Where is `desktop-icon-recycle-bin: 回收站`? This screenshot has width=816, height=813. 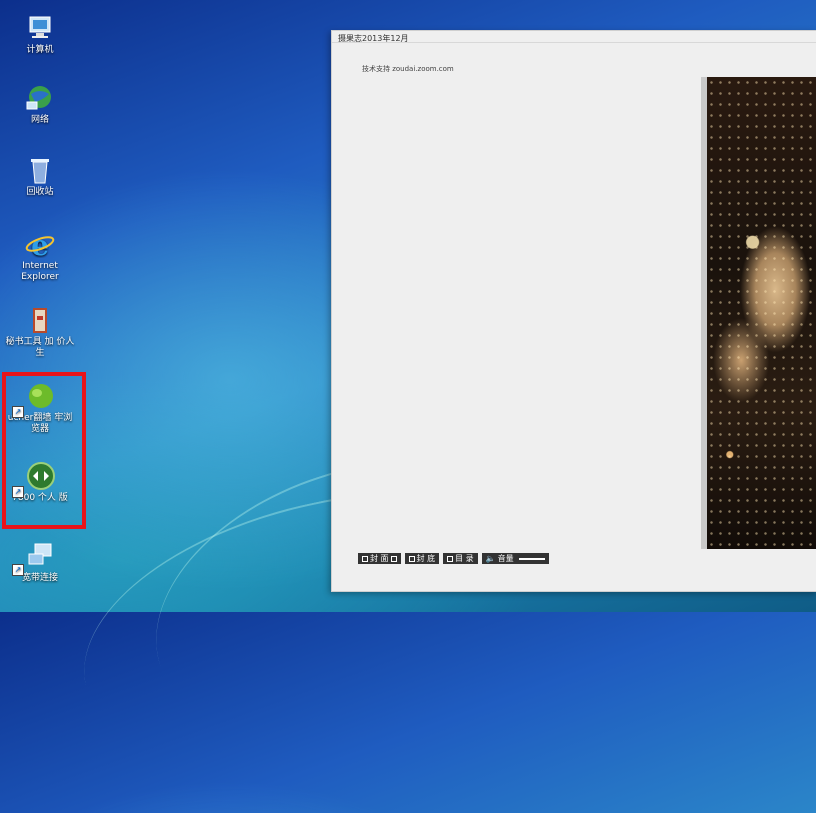 desktop-icon-recycle-bin: 回收站 is located at coordinates (40, 177).